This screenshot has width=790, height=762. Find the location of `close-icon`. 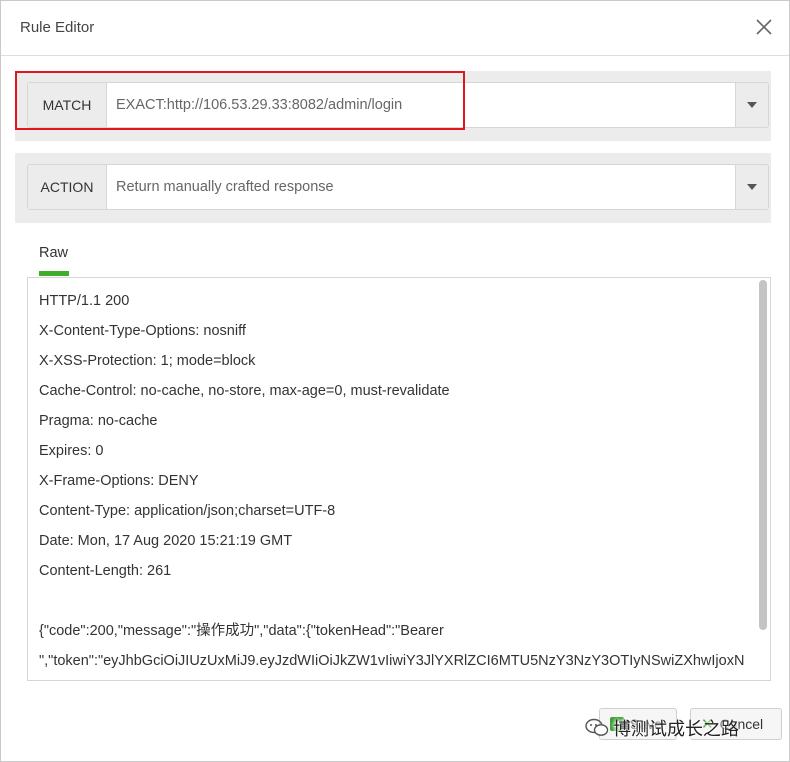

close-icon is located at coordinates (764, 27).